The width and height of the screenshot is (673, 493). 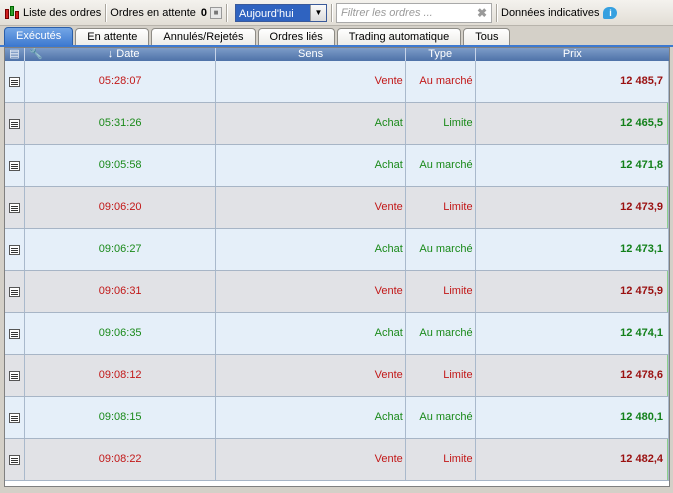 I want to click on grid-header: ▤ 🔧 ↓ Date Sens Type Prix, so click(x=337, y=54).